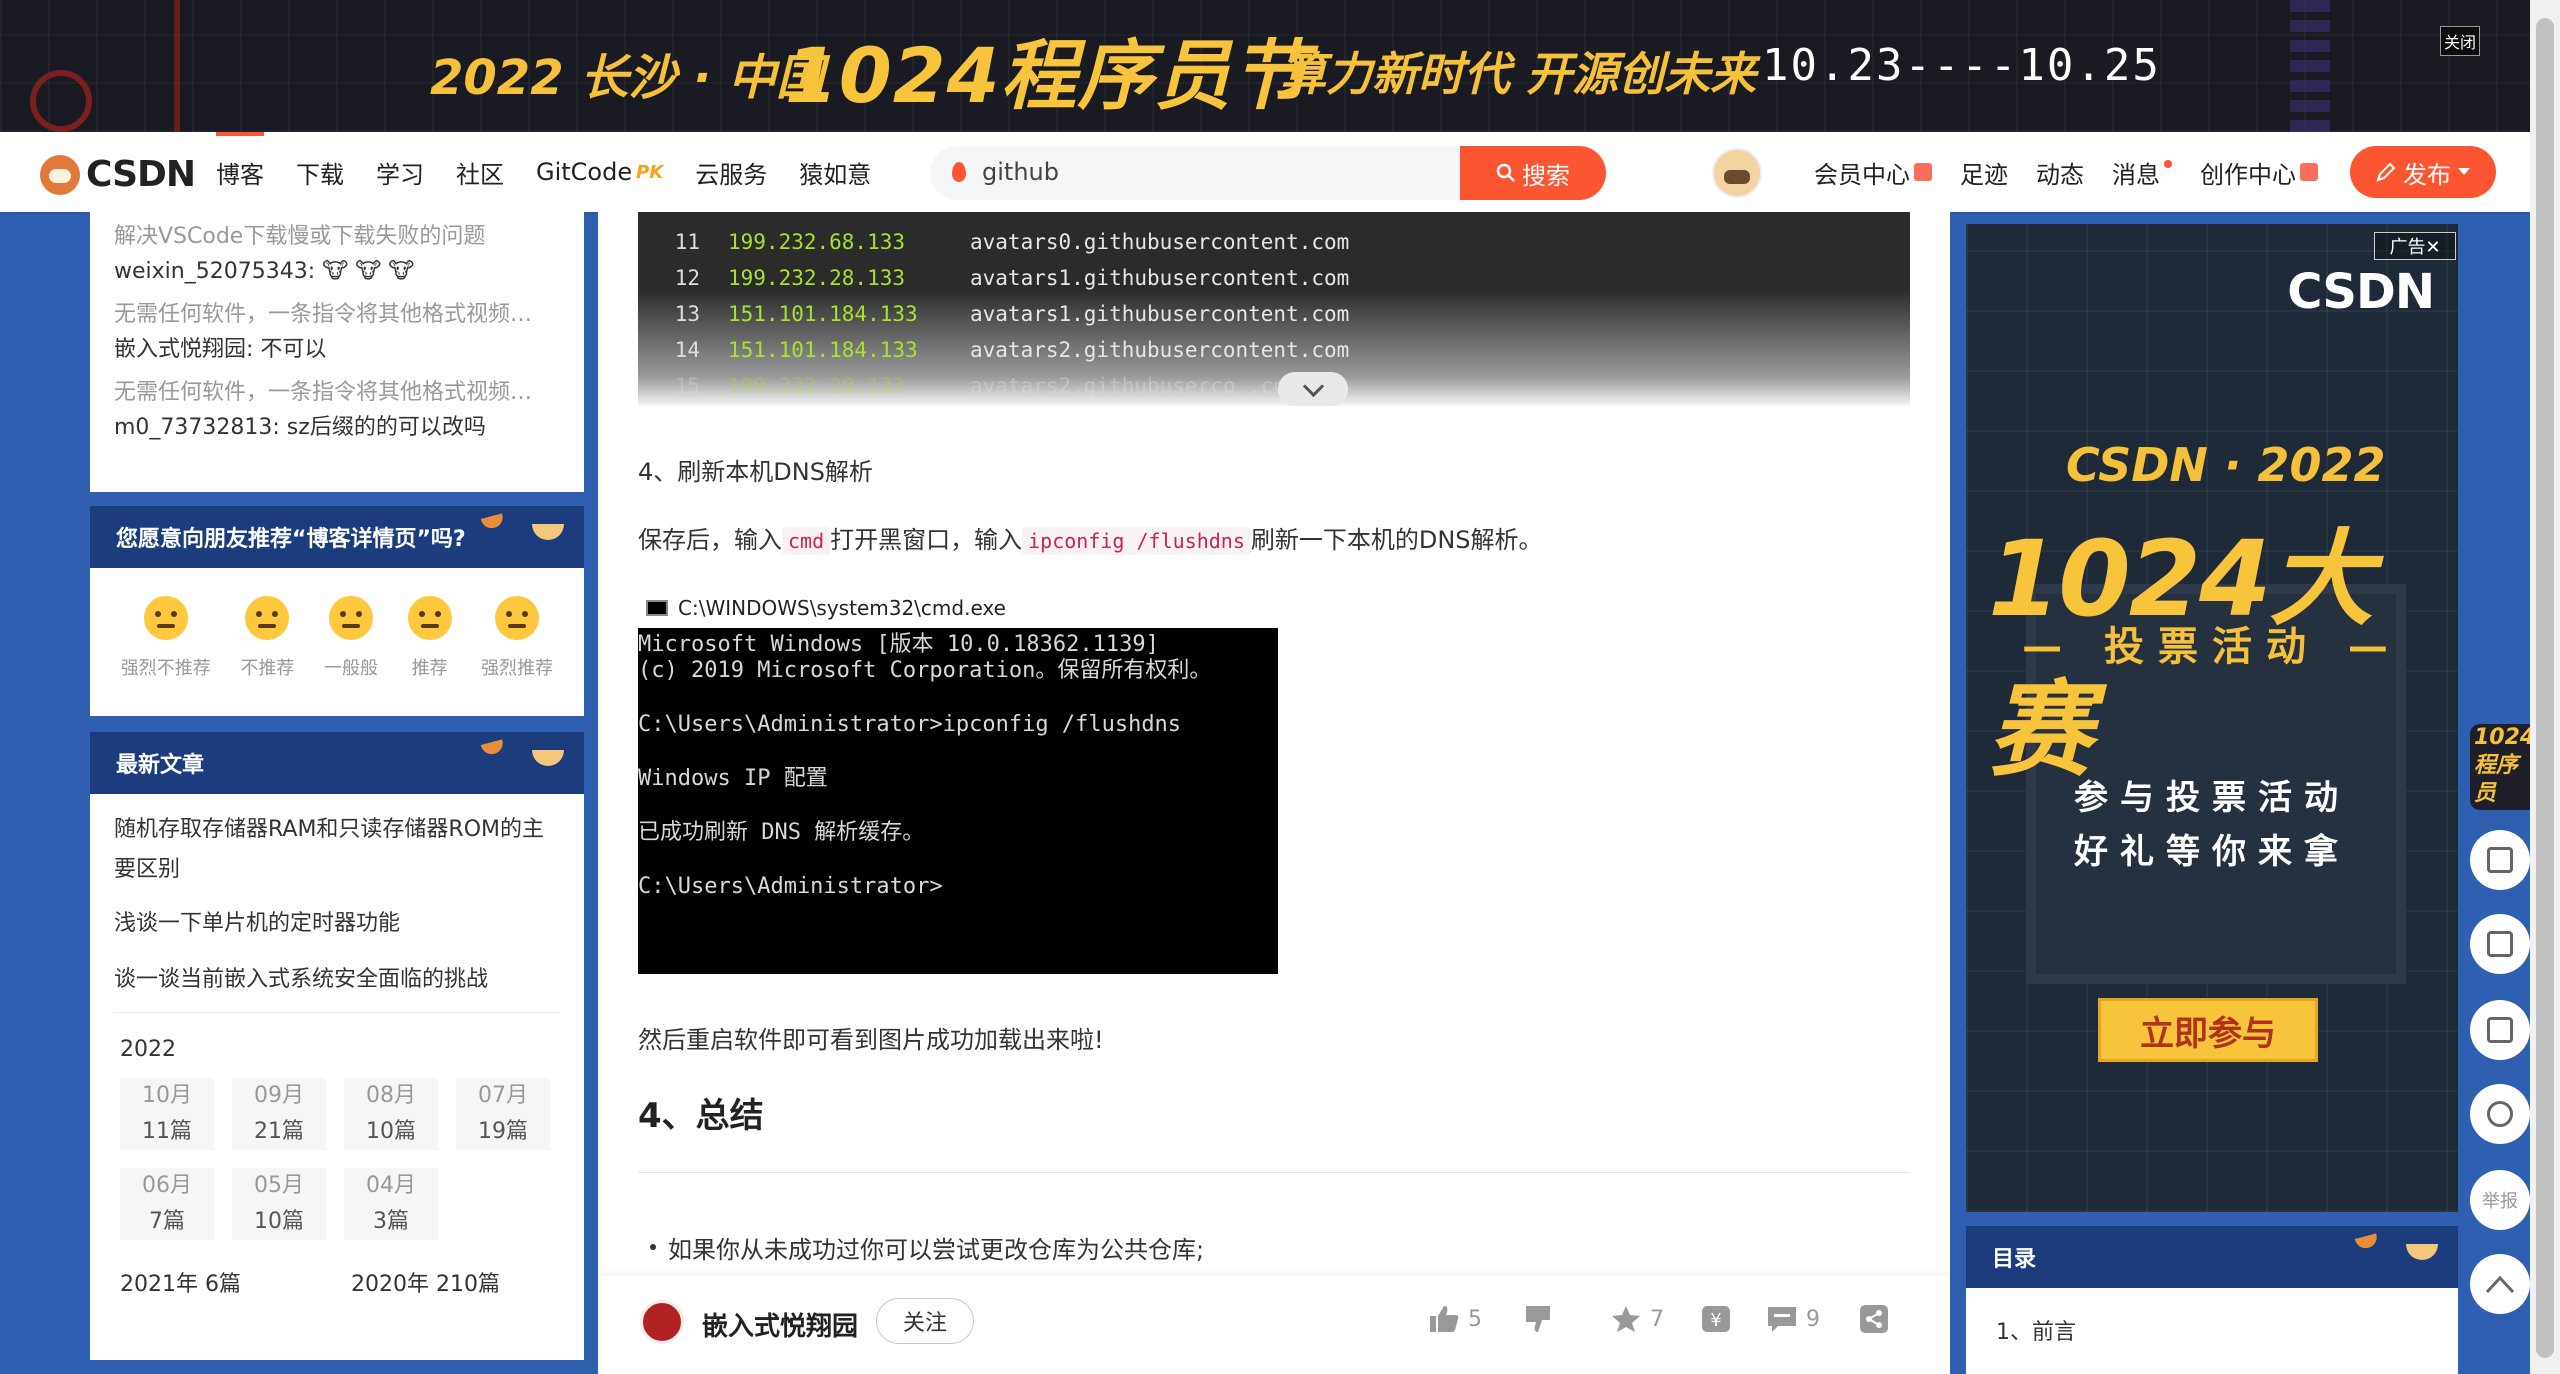 The image size is (2560, 1374). I want to click on share-button, so click(1874, 1319).